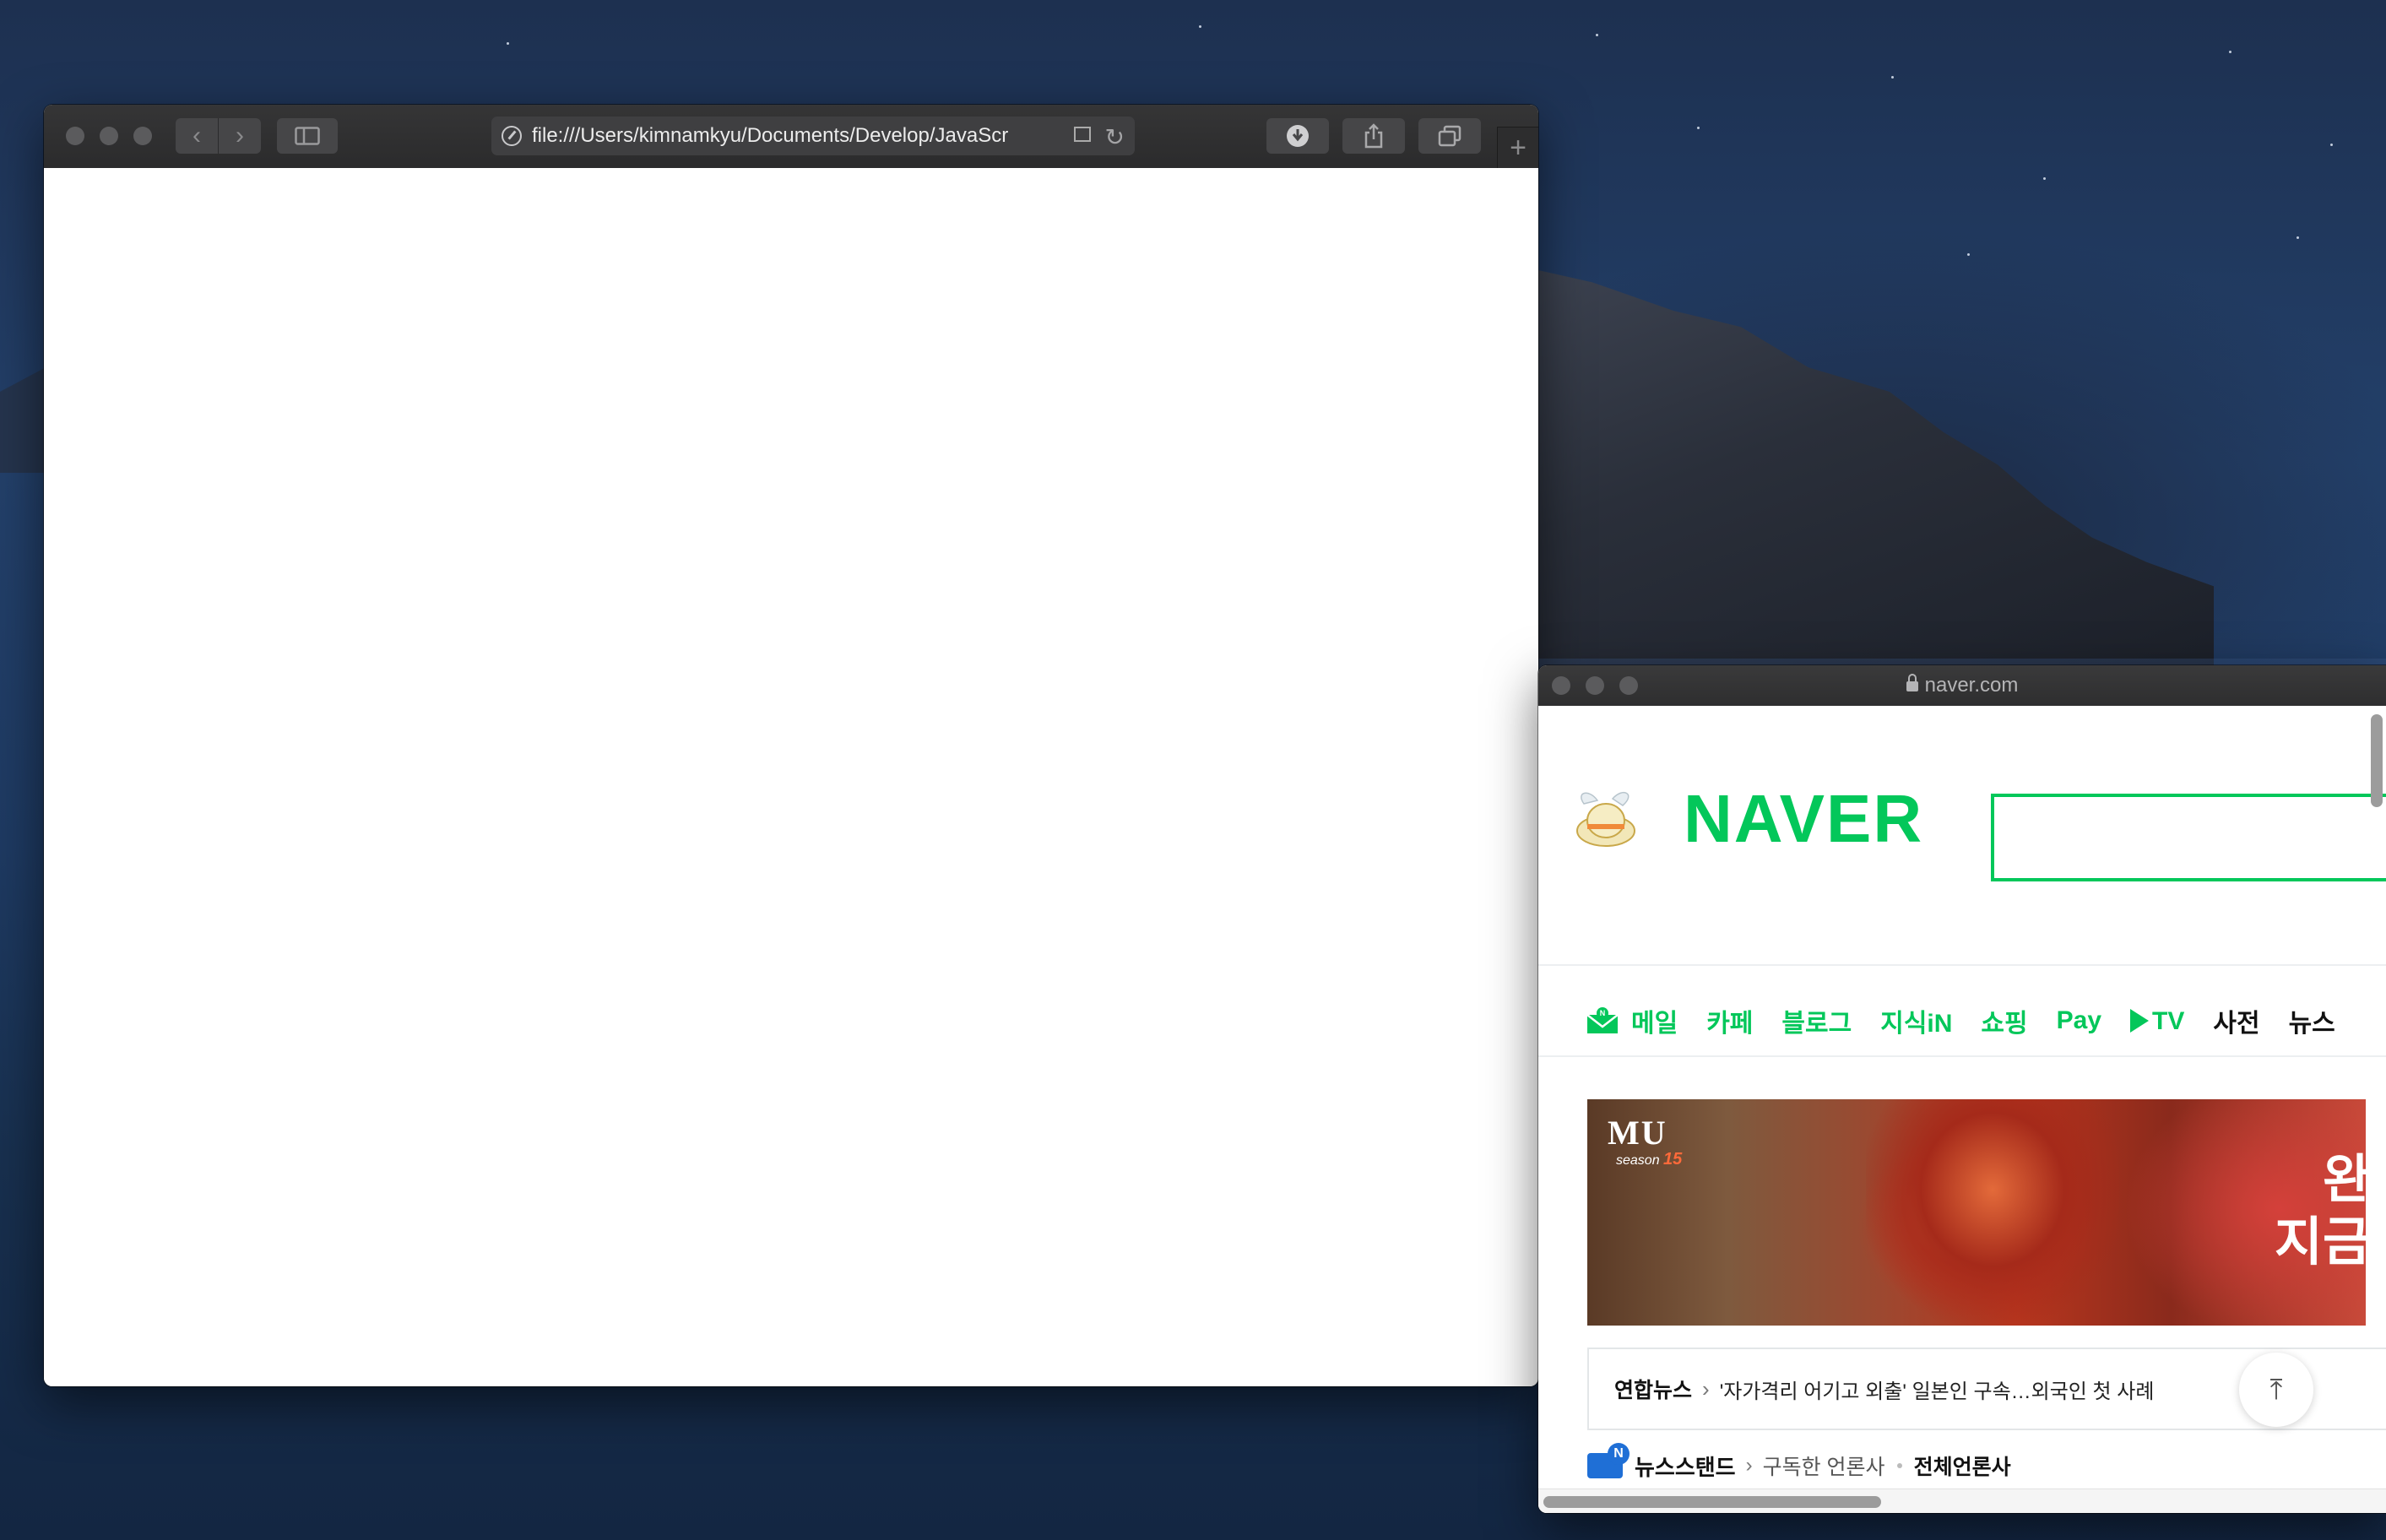  What do you see at coordinates (2312, 1020) in the screenshot?
I see `nav-news: 뉴스` at bounding box center [2312, 1020].